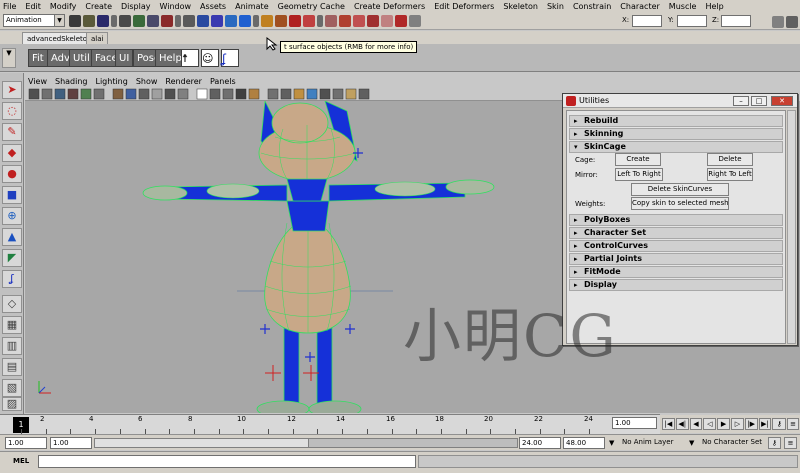 This screenshot has height=473, width=800. I want to click on menu-edit-deformers: Edit Deformers, so click(464, 6).